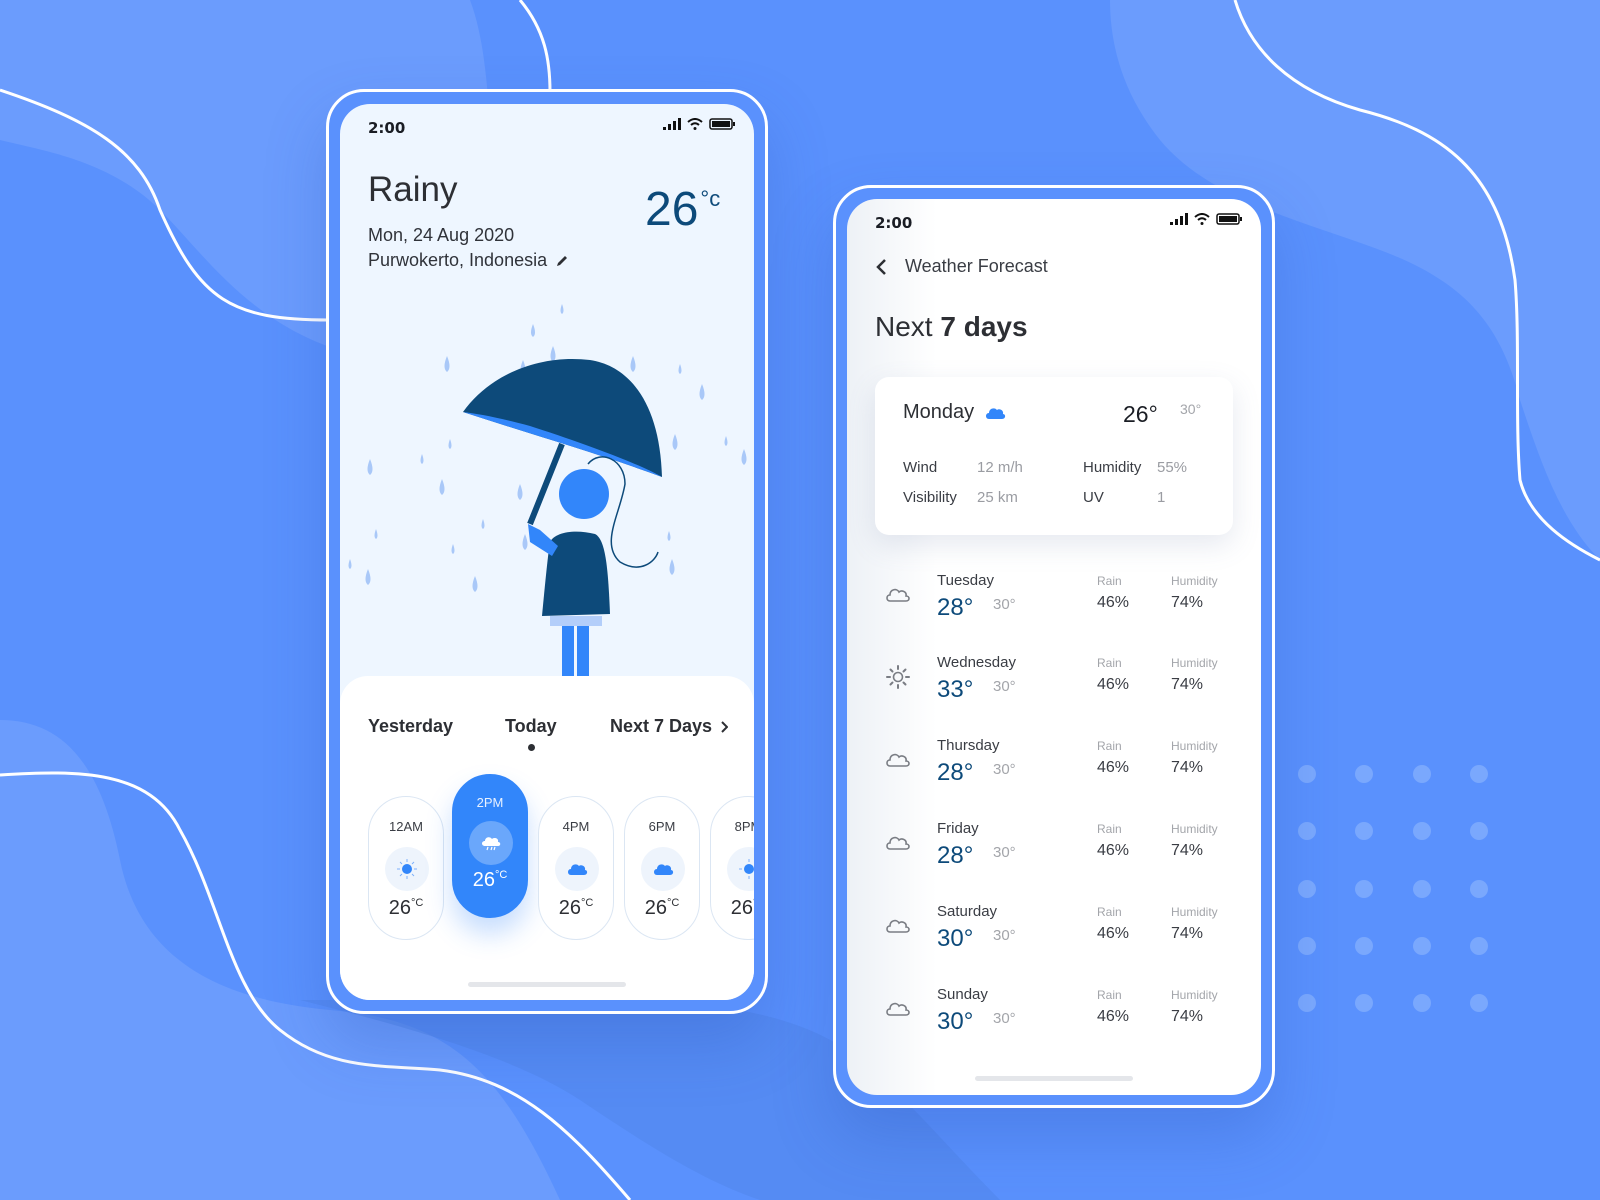  Describe the element at coordinates (531, 726) in the screenshot. I see `tab-today: Today` at that location.